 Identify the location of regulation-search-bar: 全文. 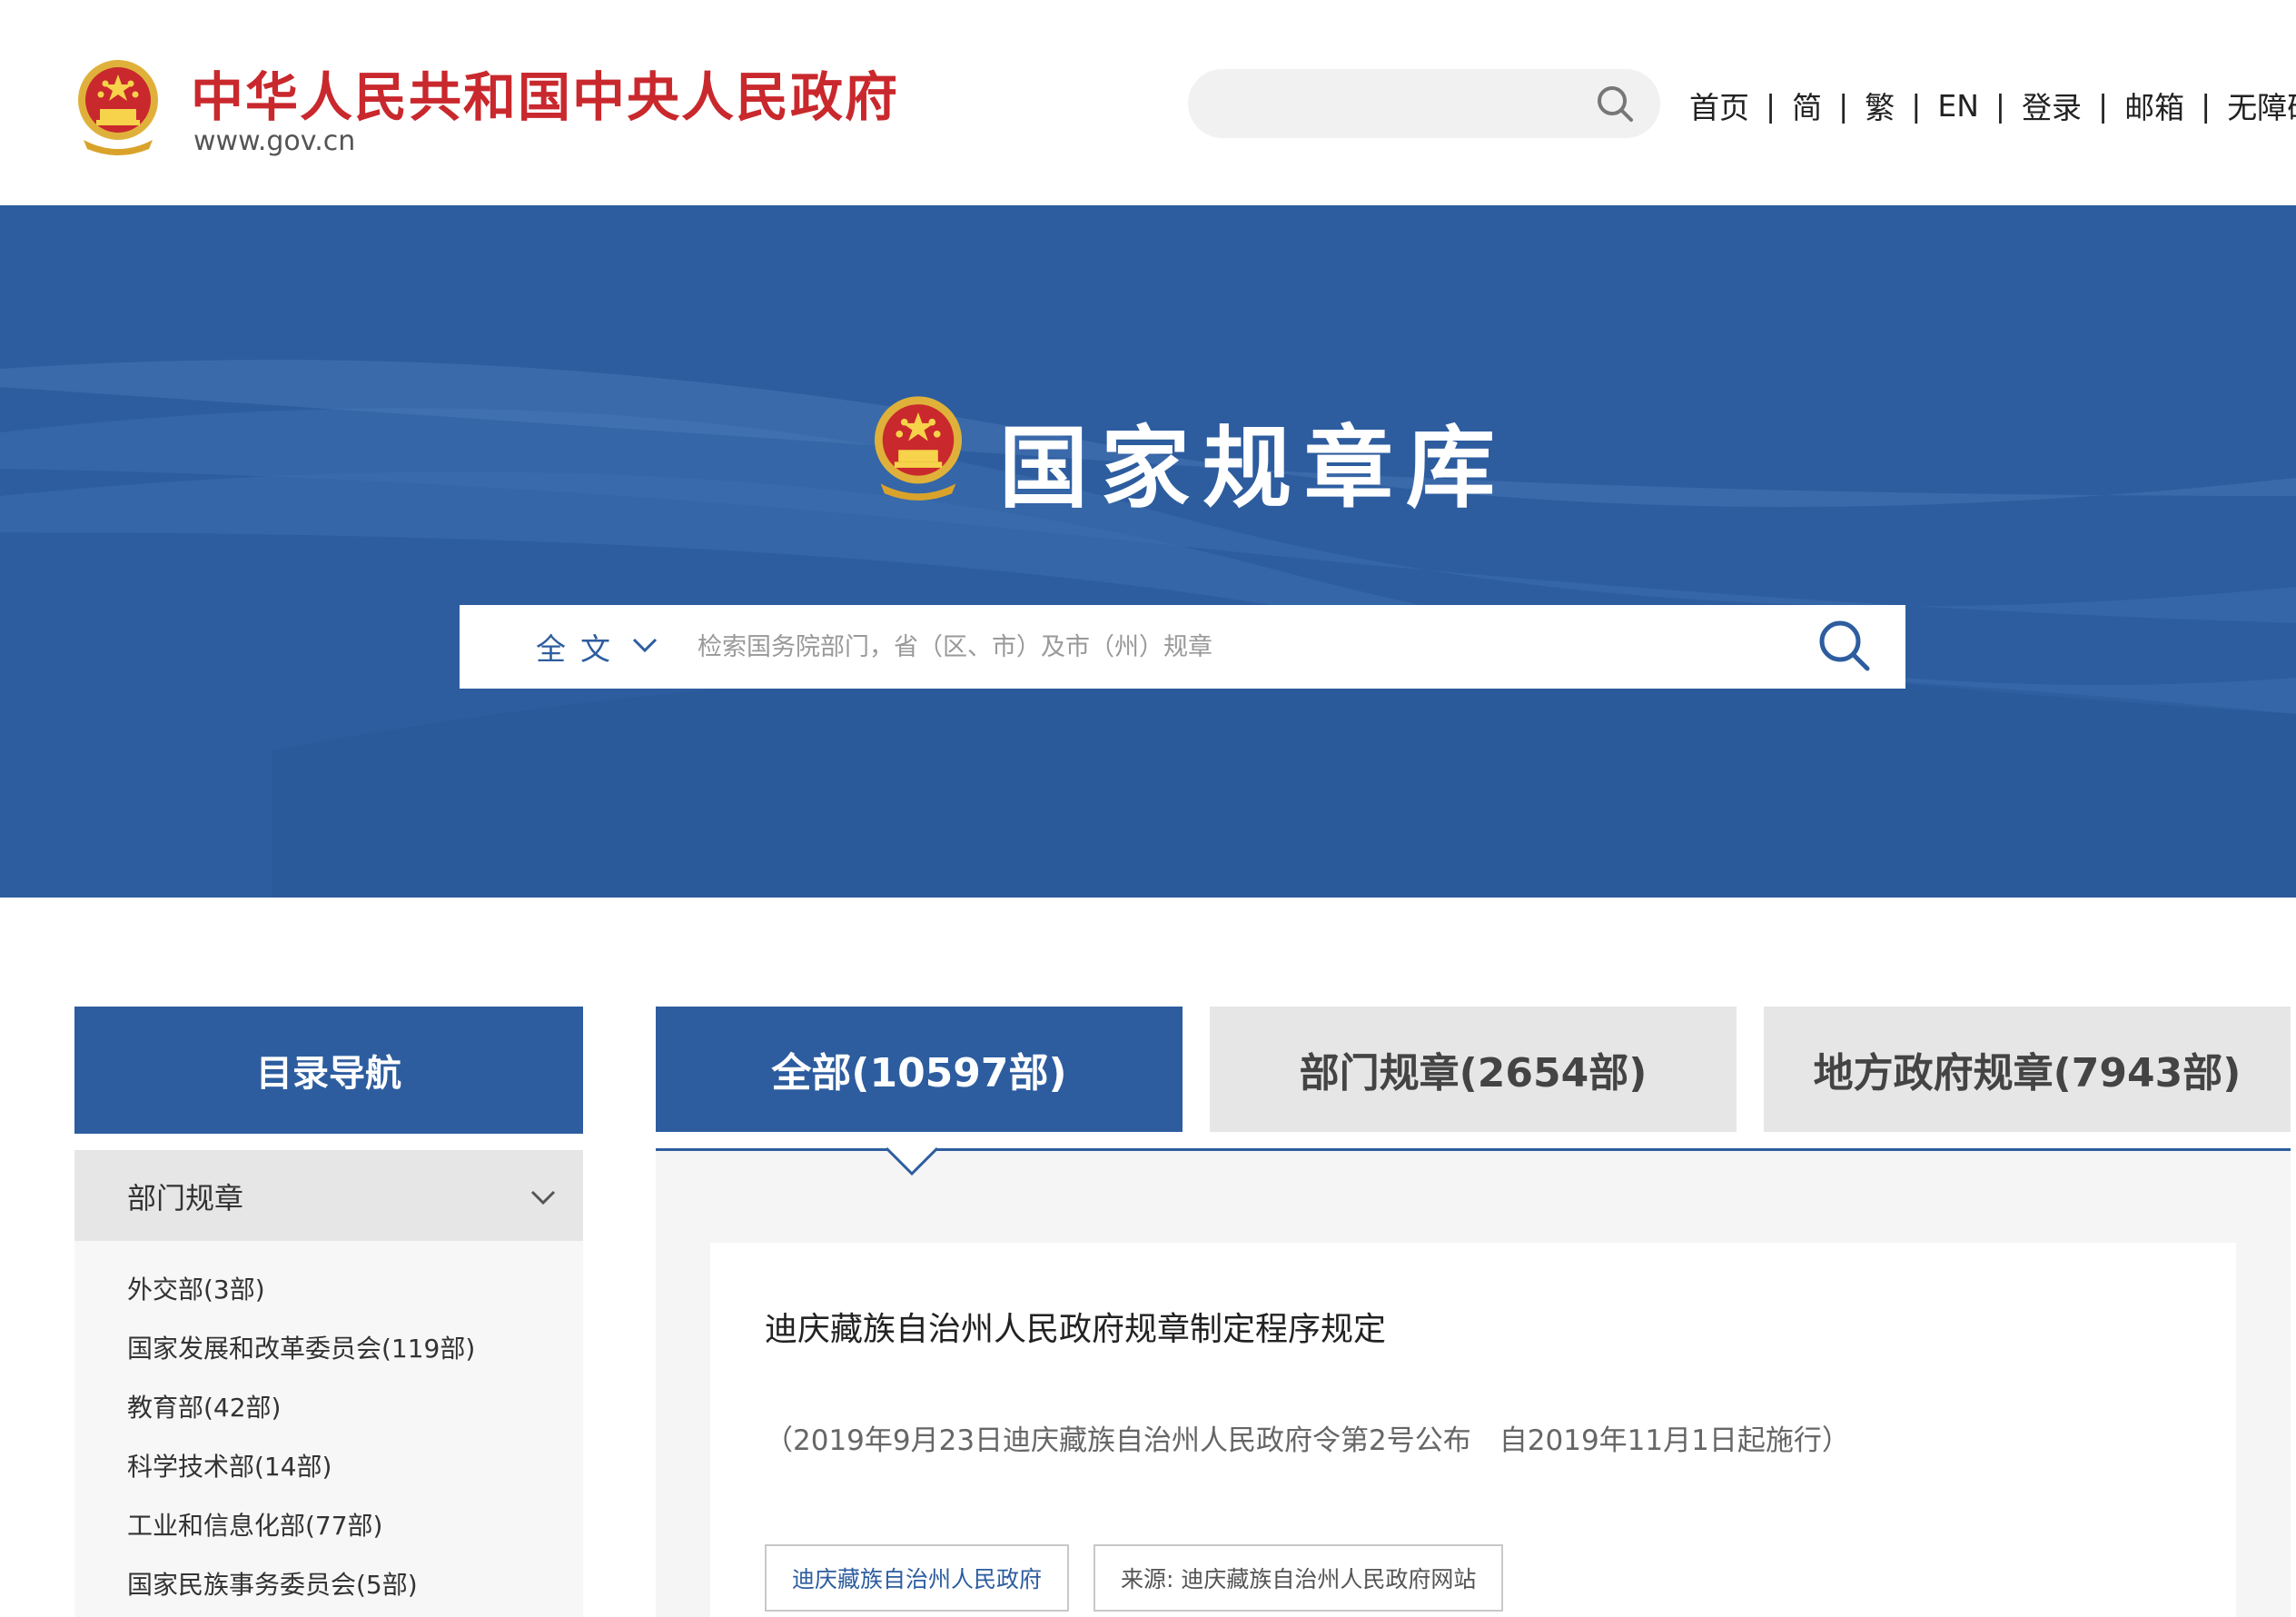
(1182, 647).